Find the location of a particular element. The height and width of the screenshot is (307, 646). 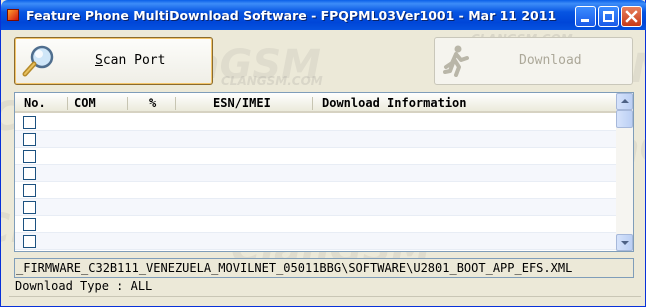

column-header: % is located at coordinates (152, 103).